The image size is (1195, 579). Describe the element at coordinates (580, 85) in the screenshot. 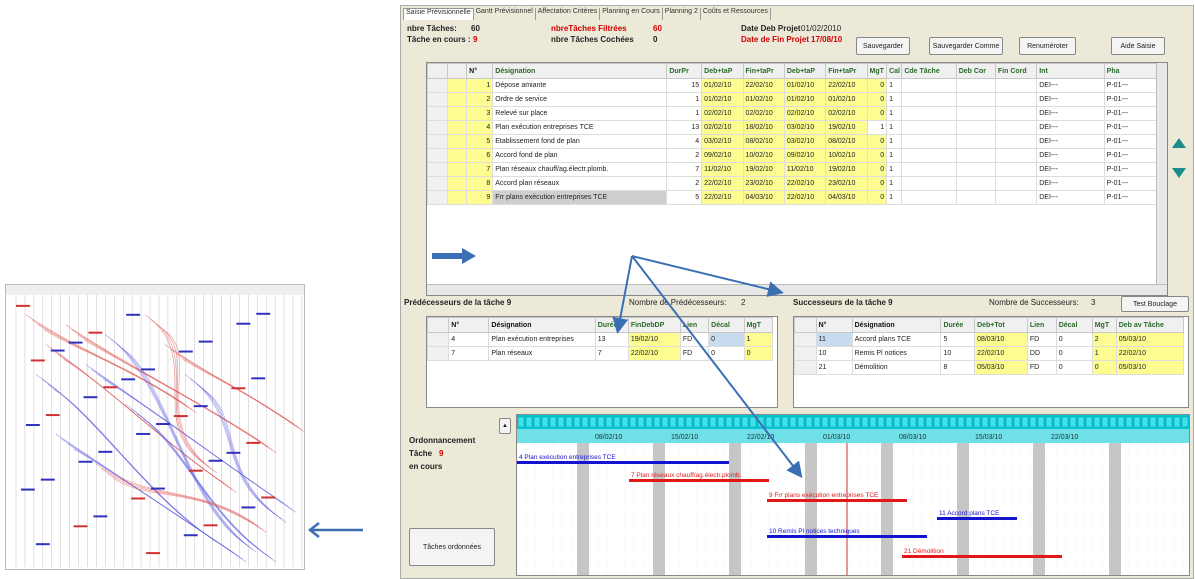

I see `table-cell: Dépose amiante` at that location.